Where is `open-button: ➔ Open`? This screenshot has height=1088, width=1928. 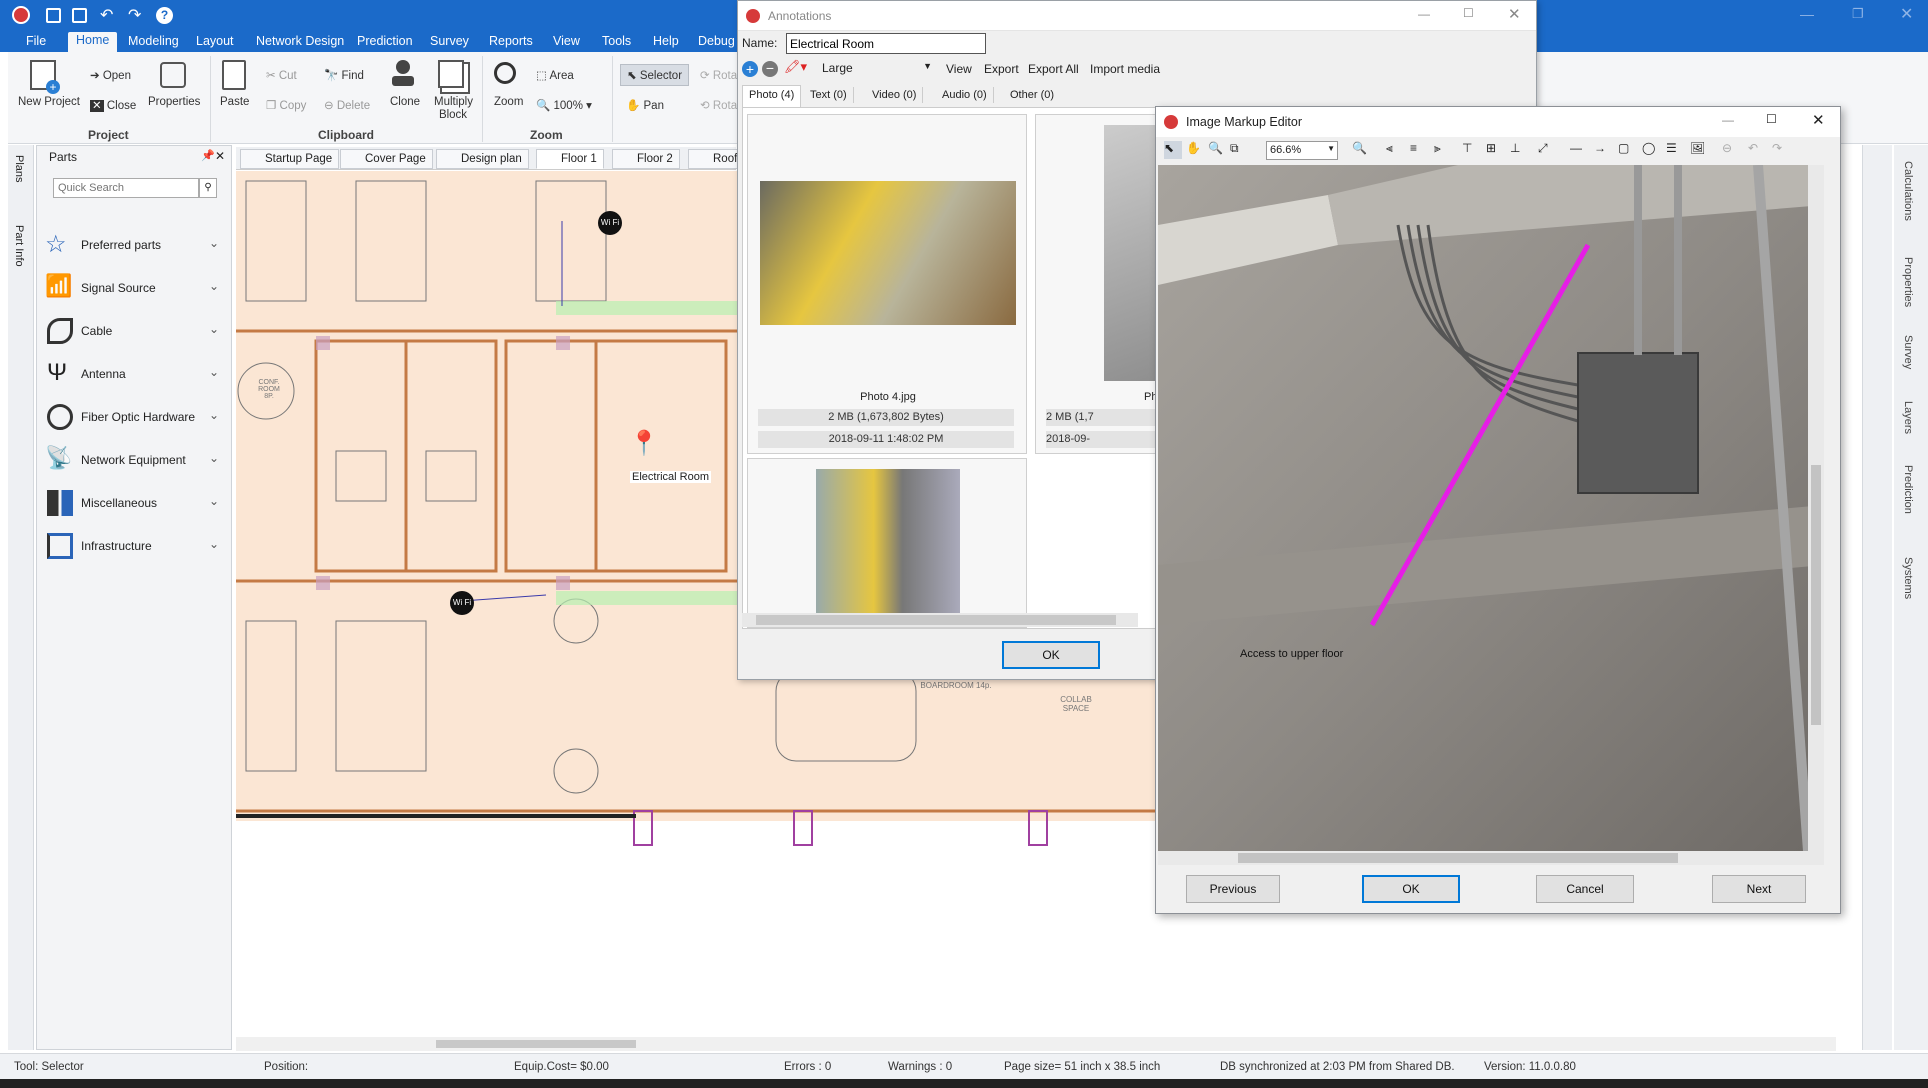
open-button: ➔ Open is located at coordinates (110, 75).